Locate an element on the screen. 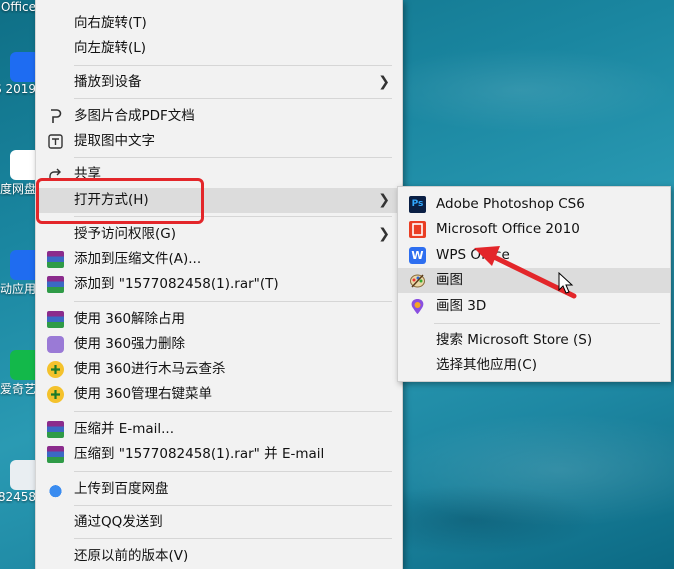  desktop-icon-baidu: 百度网盘 is located at coordinates (20, 173).